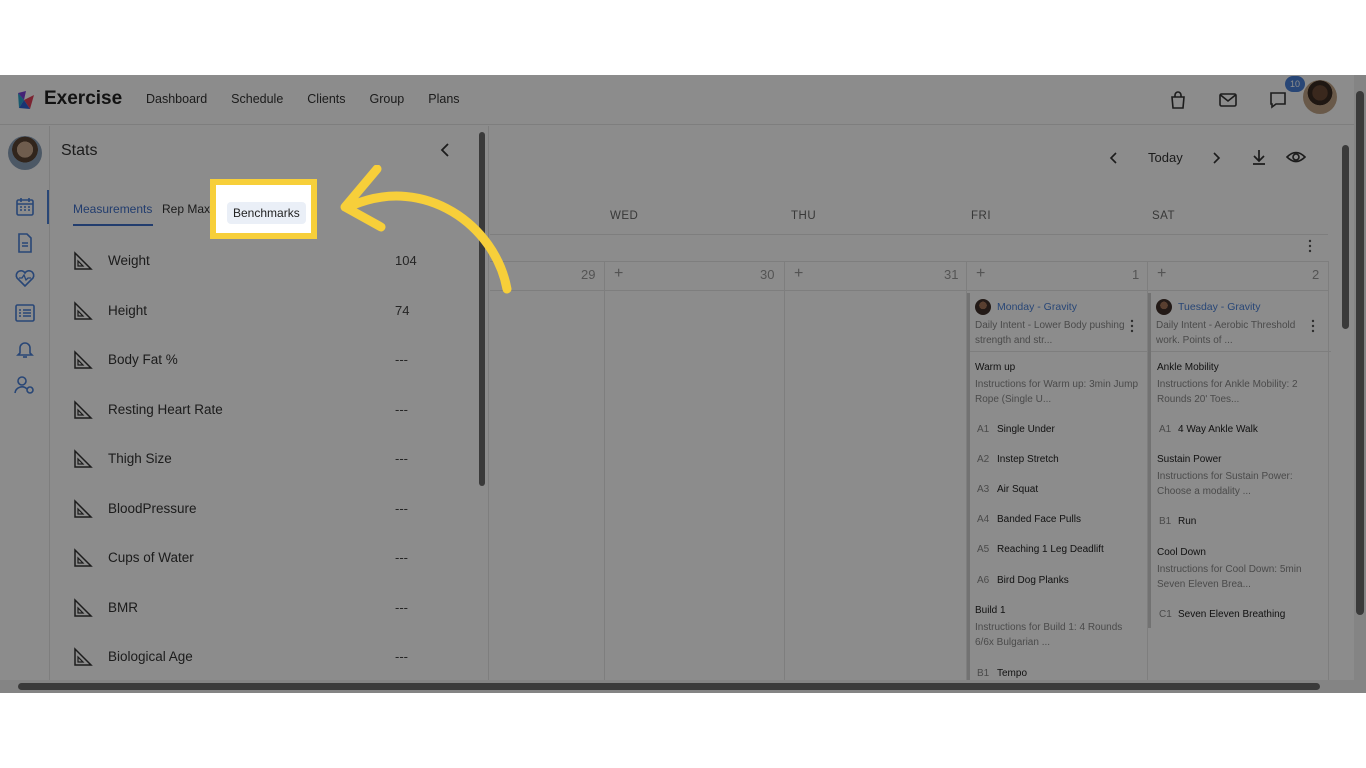 This screenshot has height=768, width=1366. I want to click on date-number: 30, so click(767, 274).